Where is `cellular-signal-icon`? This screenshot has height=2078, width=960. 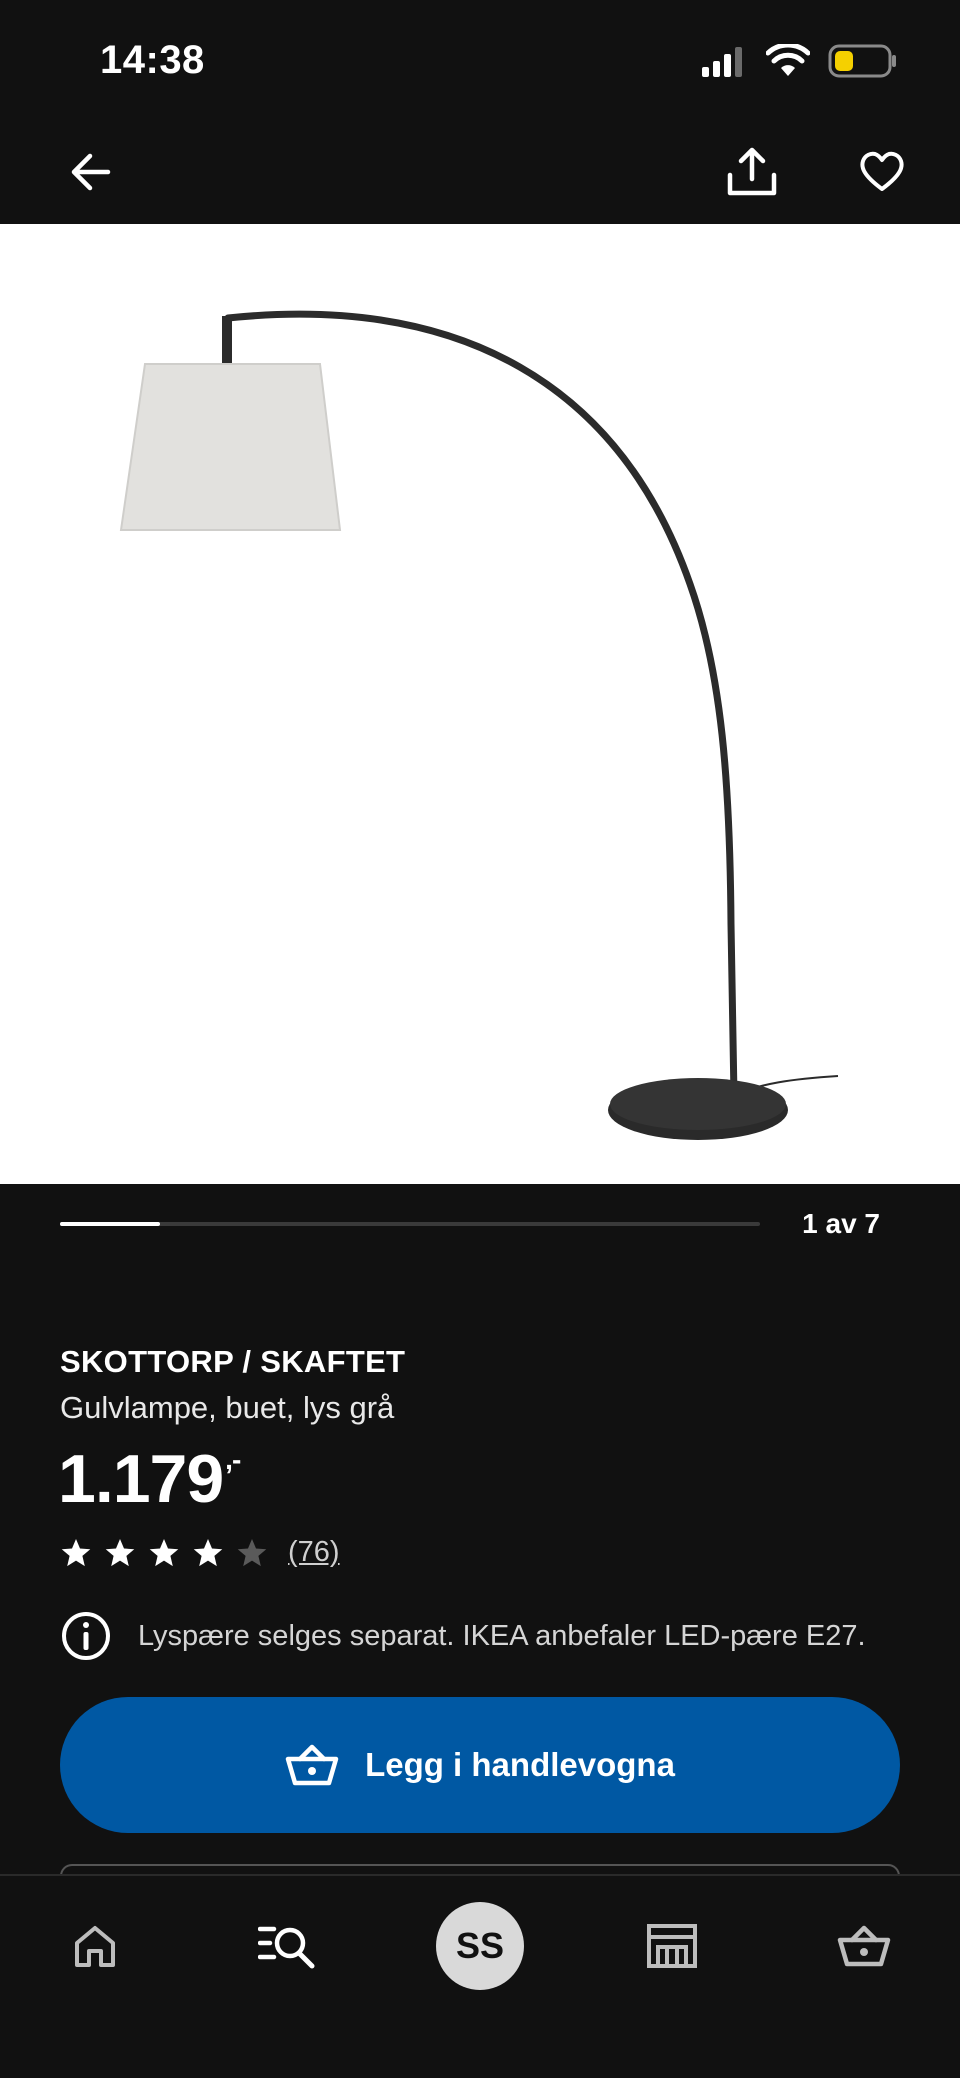 cellular-signal-icon is located at coordinates (722, 62).